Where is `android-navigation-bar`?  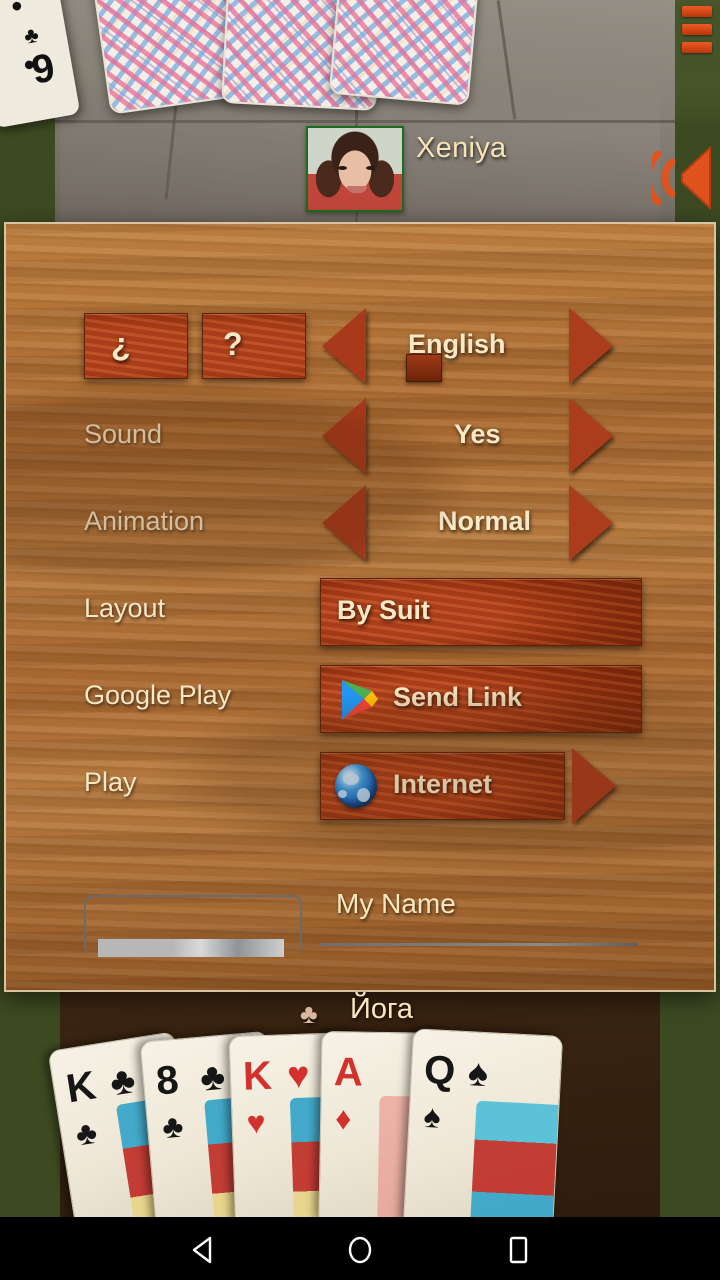 android-navigation-bar is located at coordinates (360, 1248).